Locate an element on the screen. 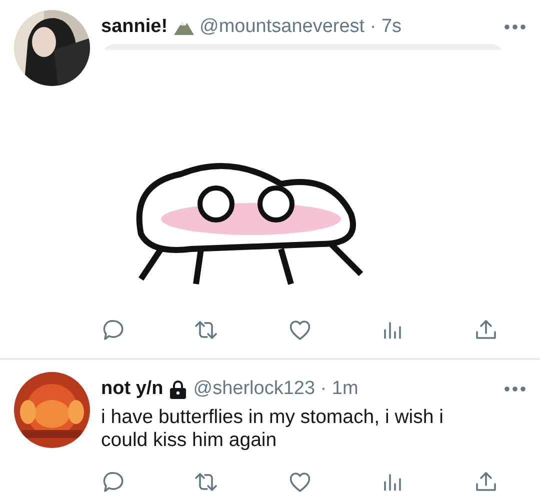 The width and height of the screenshot is (540, 504). display-name: sannie! is located at coordinates (134, 27).